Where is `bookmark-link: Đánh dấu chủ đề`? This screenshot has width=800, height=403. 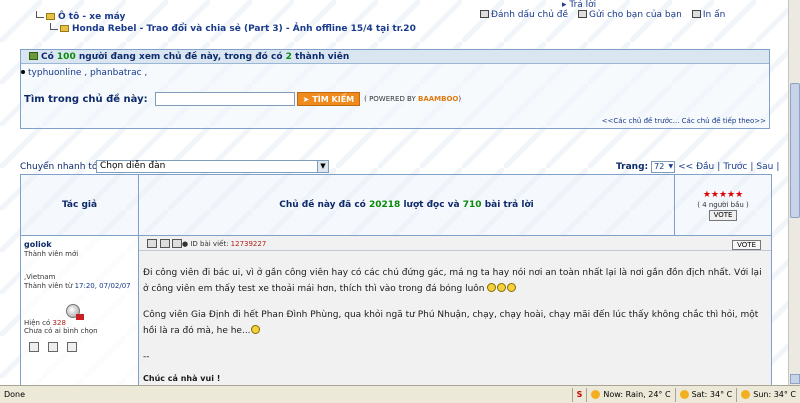 bookmark-link: Đánh dấu chủ đề is located at coordinates (524, 15).